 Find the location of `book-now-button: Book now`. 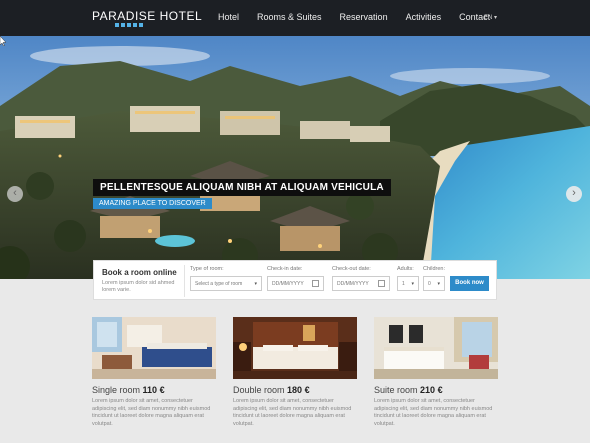

book-now-button: Book now is located at coordinates (469, 283).